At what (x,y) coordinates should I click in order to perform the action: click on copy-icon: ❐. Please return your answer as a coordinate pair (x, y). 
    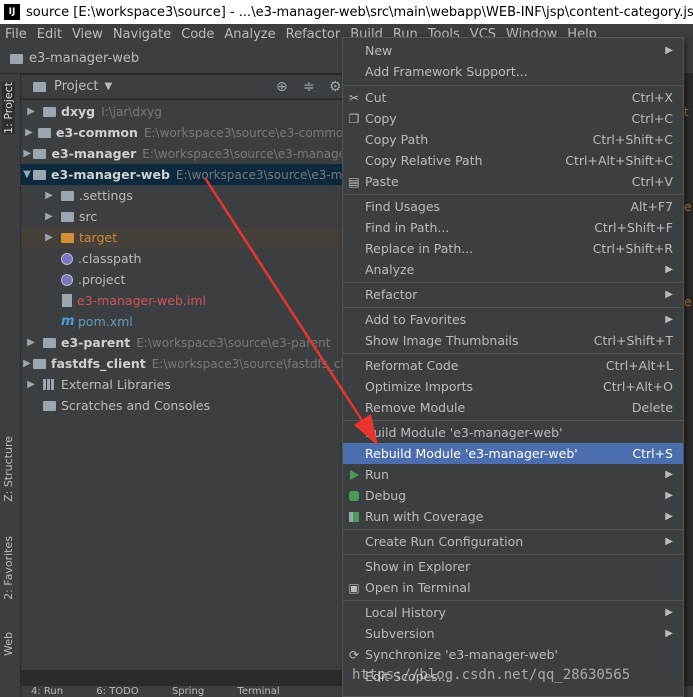
    Looking at the image, I should click on (354, 118).